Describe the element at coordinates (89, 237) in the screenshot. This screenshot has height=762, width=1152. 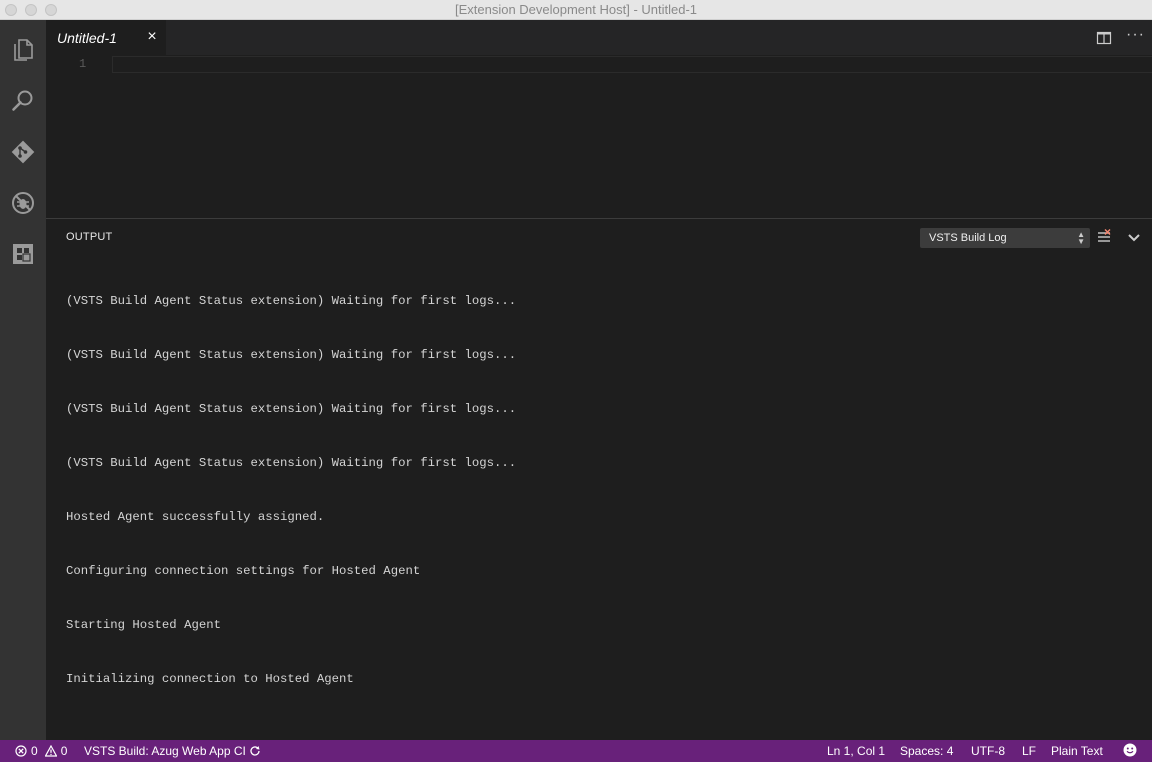
I see `panel-title: OUTPUT` at that location.